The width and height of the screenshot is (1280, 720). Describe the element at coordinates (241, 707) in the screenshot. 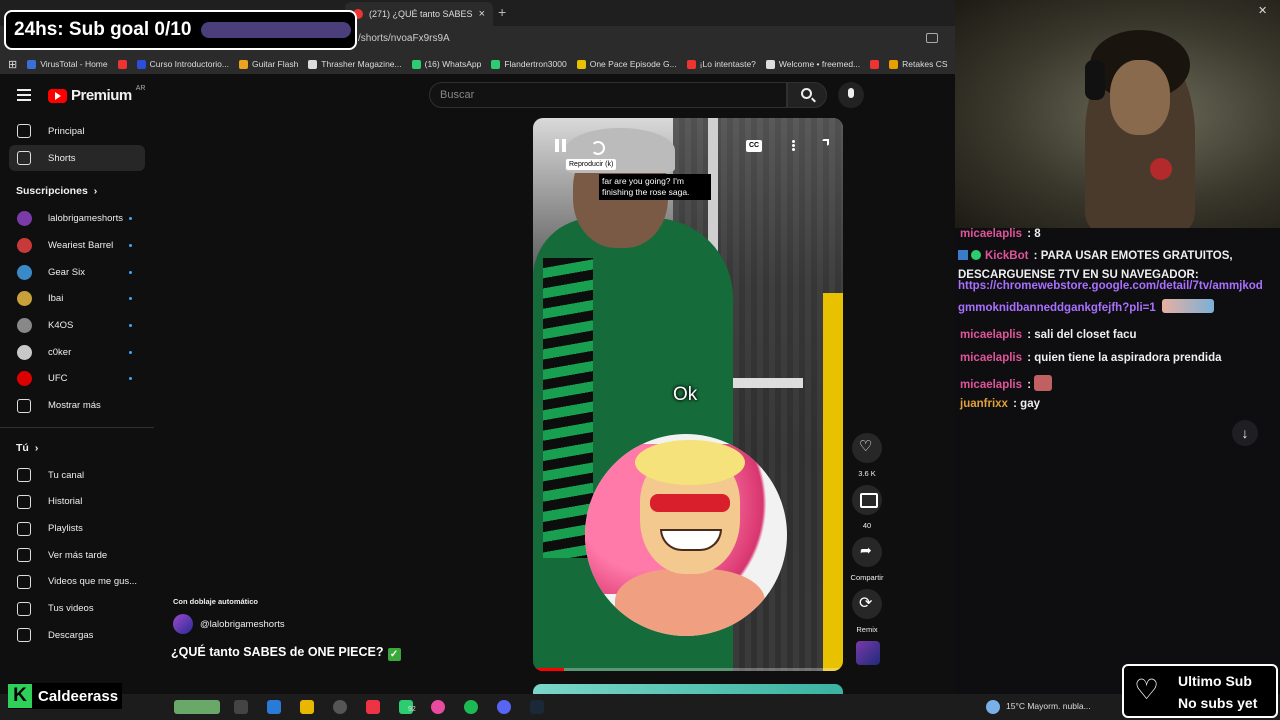

I see `task-view-icon` at that location.